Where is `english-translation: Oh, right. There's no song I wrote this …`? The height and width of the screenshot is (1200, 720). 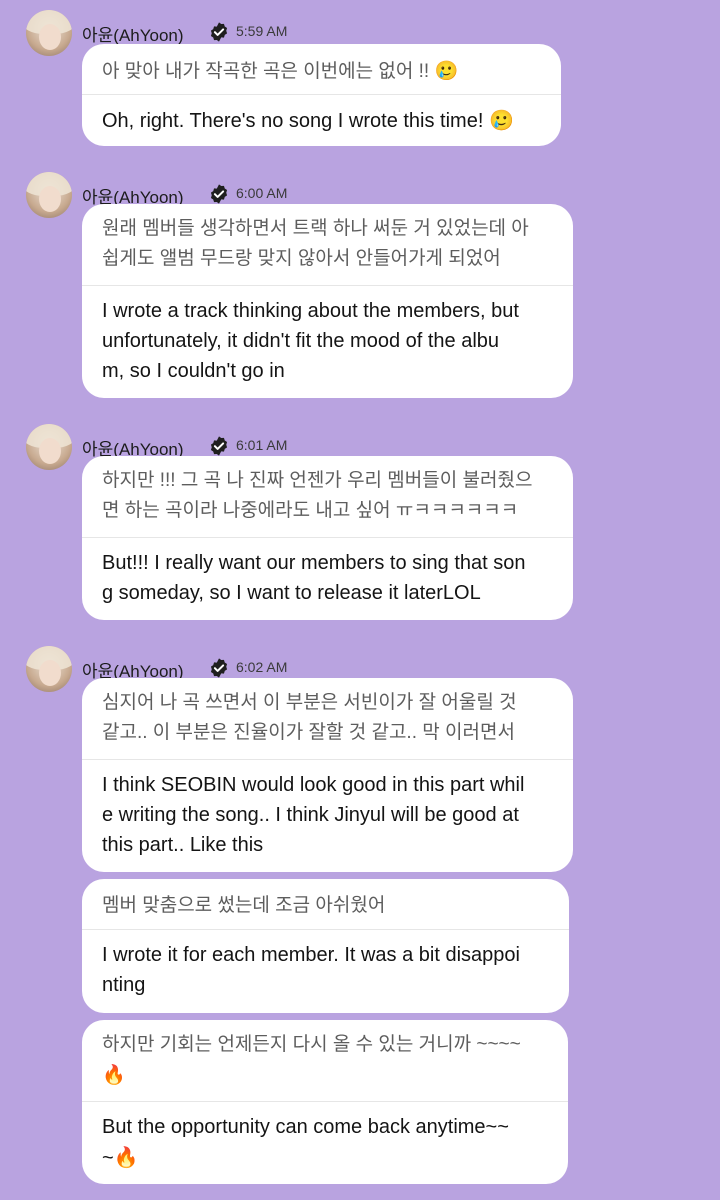
english-translation: Oh, right. There's no song I wrote this … is located at coordinates (324, 120).